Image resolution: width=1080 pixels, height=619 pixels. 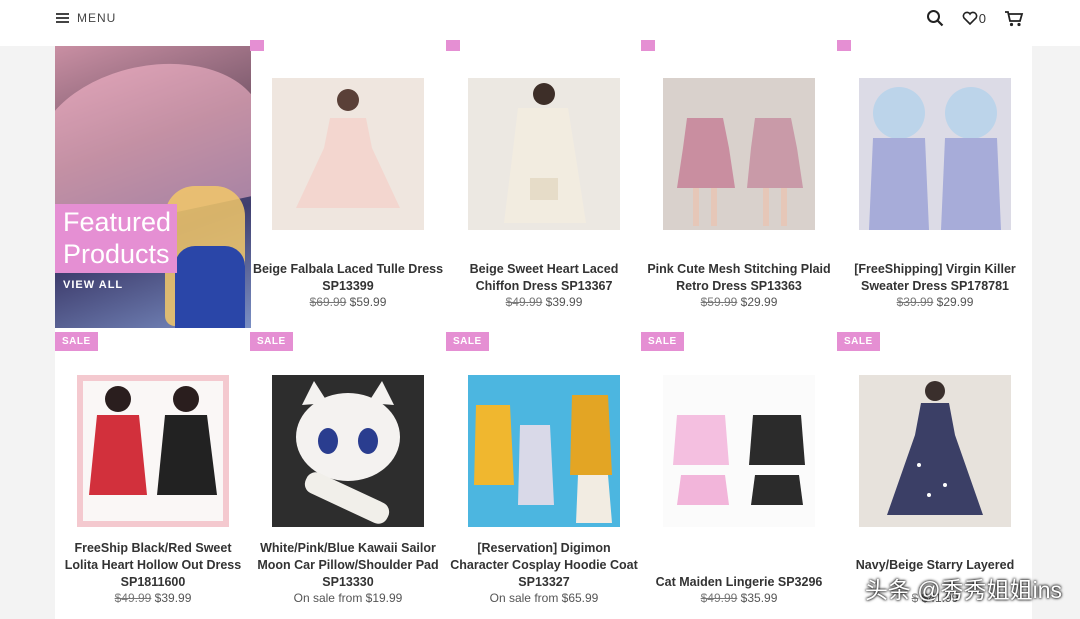 What do you see at coordinates (970, 18) in the screenshot?
I see `heart-icon` at bounding box center [970, 18].